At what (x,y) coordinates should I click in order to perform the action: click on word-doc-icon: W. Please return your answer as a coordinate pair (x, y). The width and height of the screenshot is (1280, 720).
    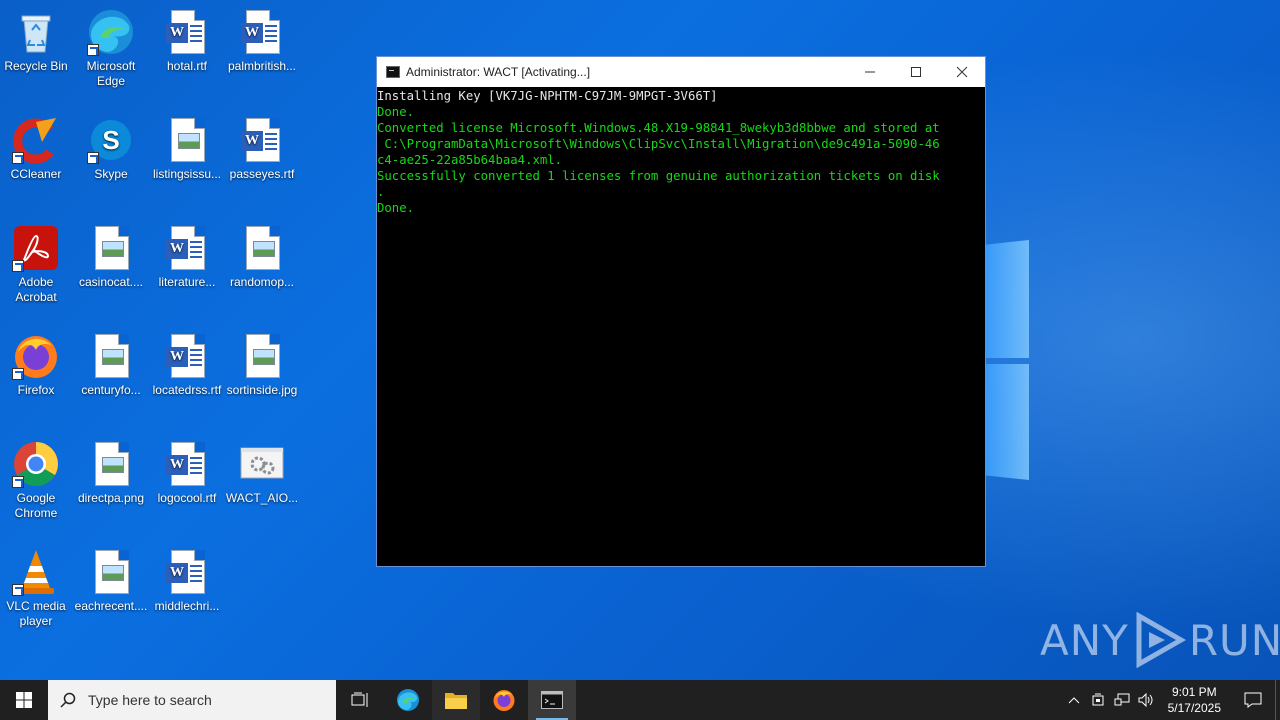
    Looking at the image, I should click on (187, 572).